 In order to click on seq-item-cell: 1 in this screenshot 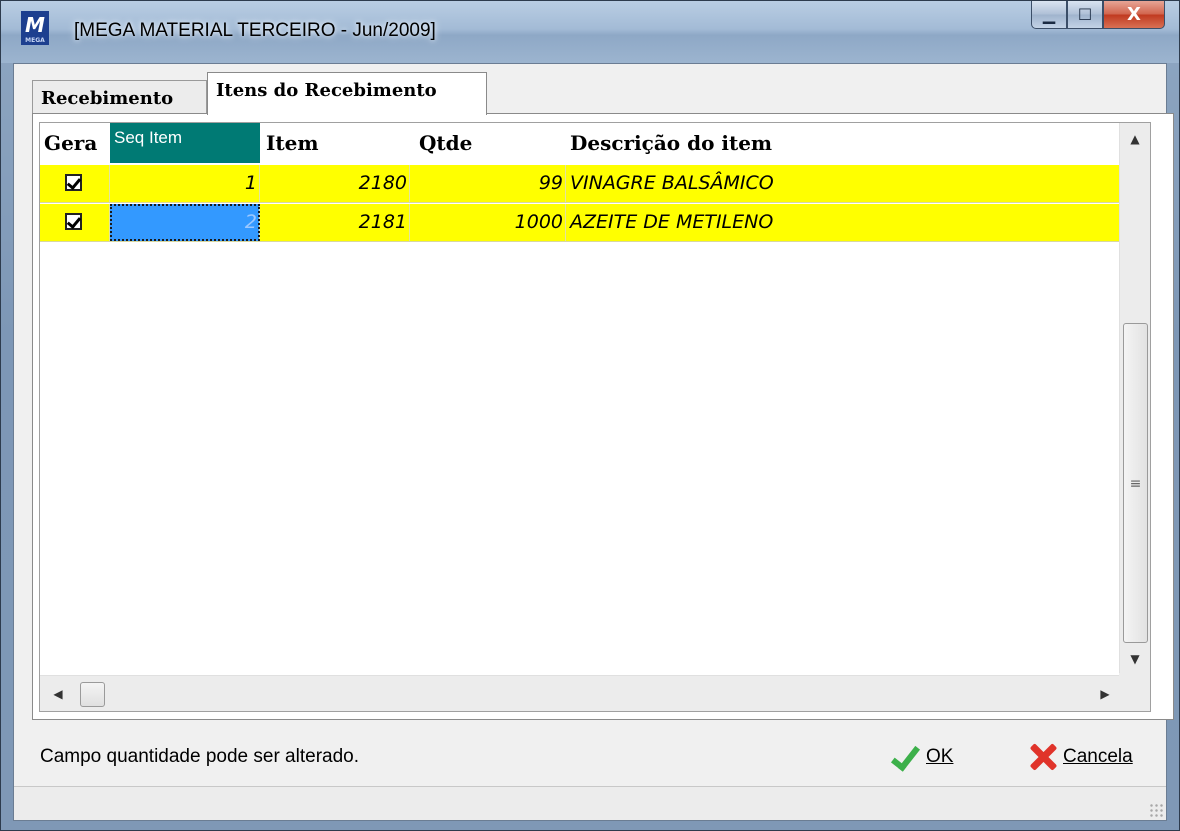, I will do `click(185, 183)`.